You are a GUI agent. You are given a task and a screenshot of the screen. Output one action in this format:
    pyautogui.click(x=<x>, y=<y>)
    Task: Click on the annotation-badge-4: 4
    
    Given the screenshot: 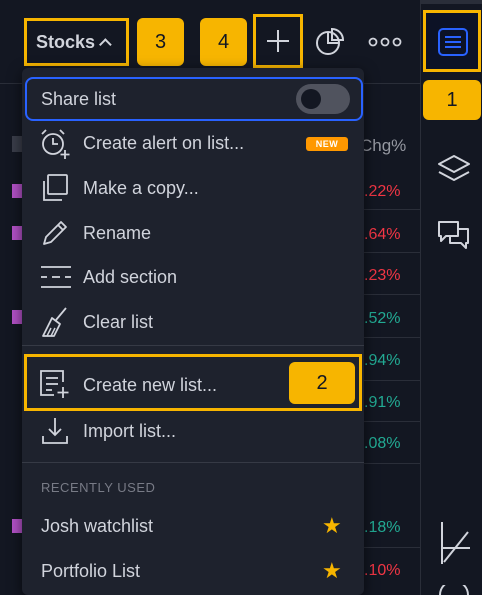 What is the action you would take?
    pyautogui.click(x=223, y=42)
    